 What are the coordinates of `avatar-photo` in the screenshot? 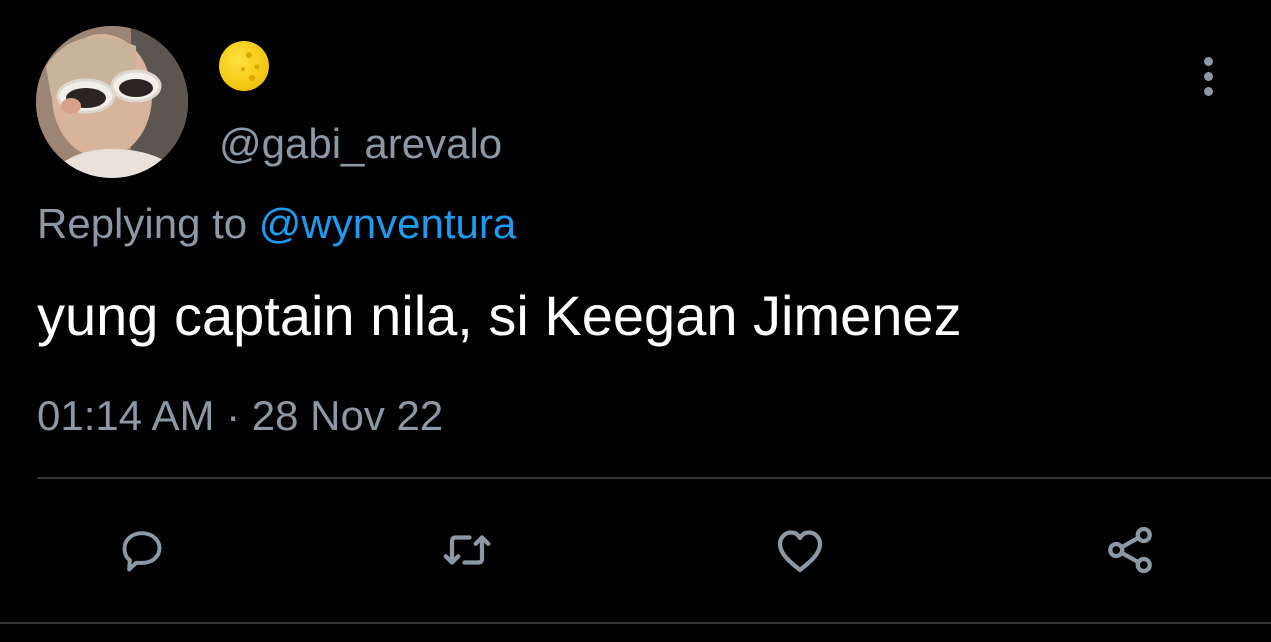 It's located at (112, 102).